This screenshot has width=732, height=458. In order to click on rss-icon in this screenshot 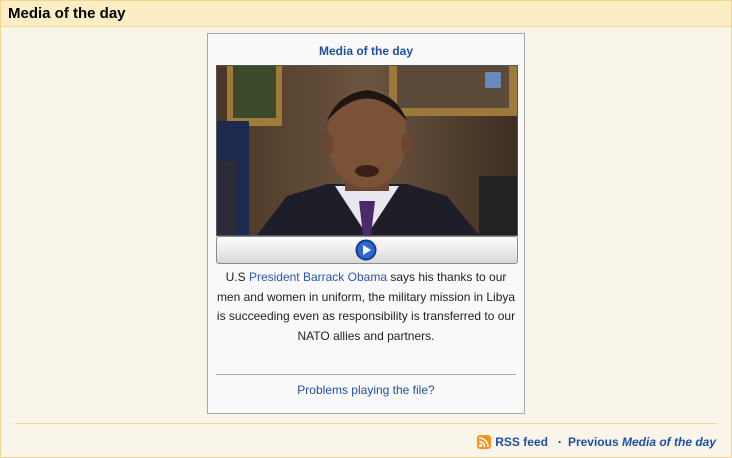, I will do `click(484, 442)`.